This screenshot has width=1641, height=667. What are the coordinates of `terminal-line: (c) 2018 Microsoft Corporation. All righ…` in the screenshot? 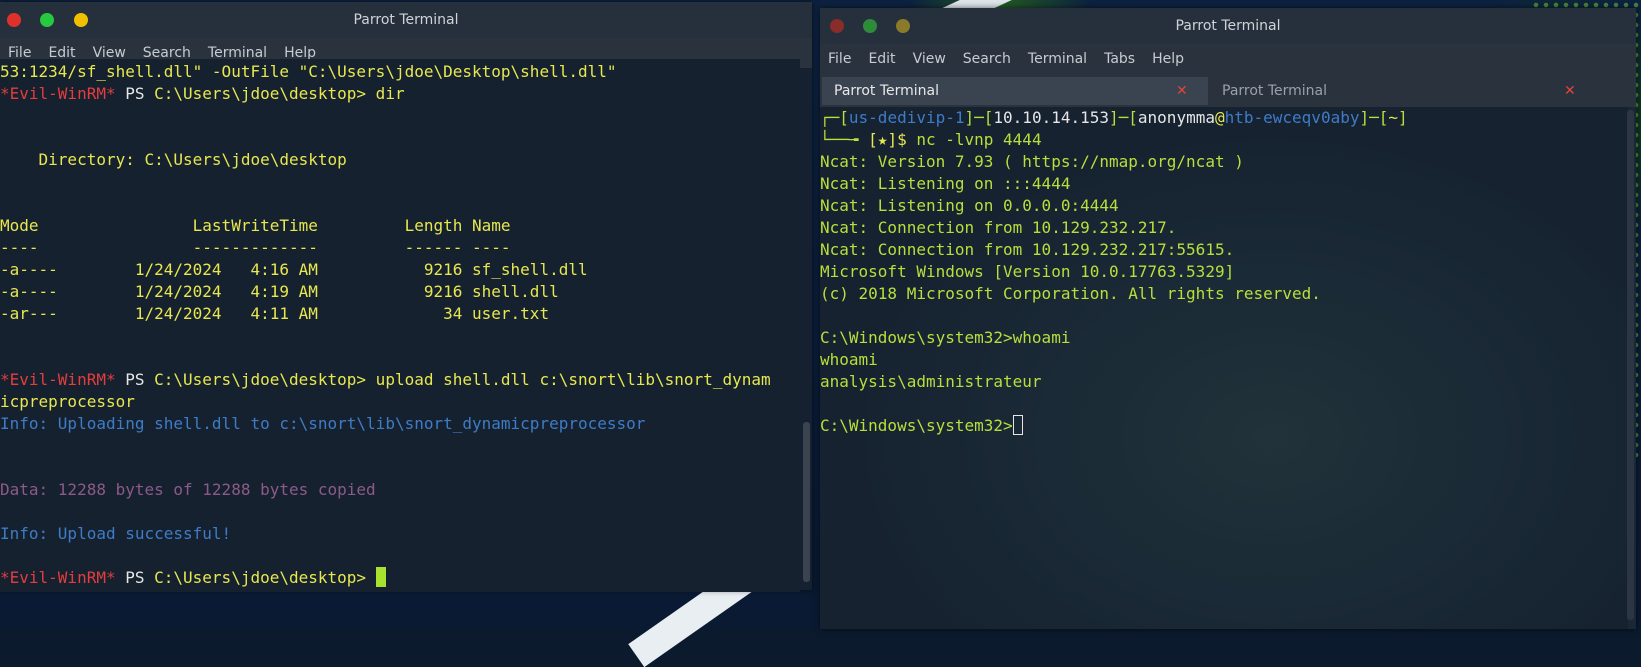 It's located at (1224, 294).